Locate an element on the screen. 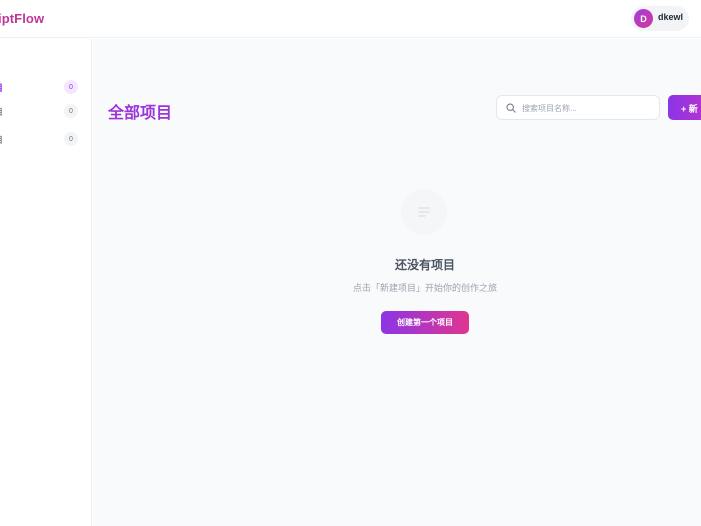 This screenshot has width=701, height=526. sidebar-item-all-projects: 目 0 is located at coordinates (46, 88).